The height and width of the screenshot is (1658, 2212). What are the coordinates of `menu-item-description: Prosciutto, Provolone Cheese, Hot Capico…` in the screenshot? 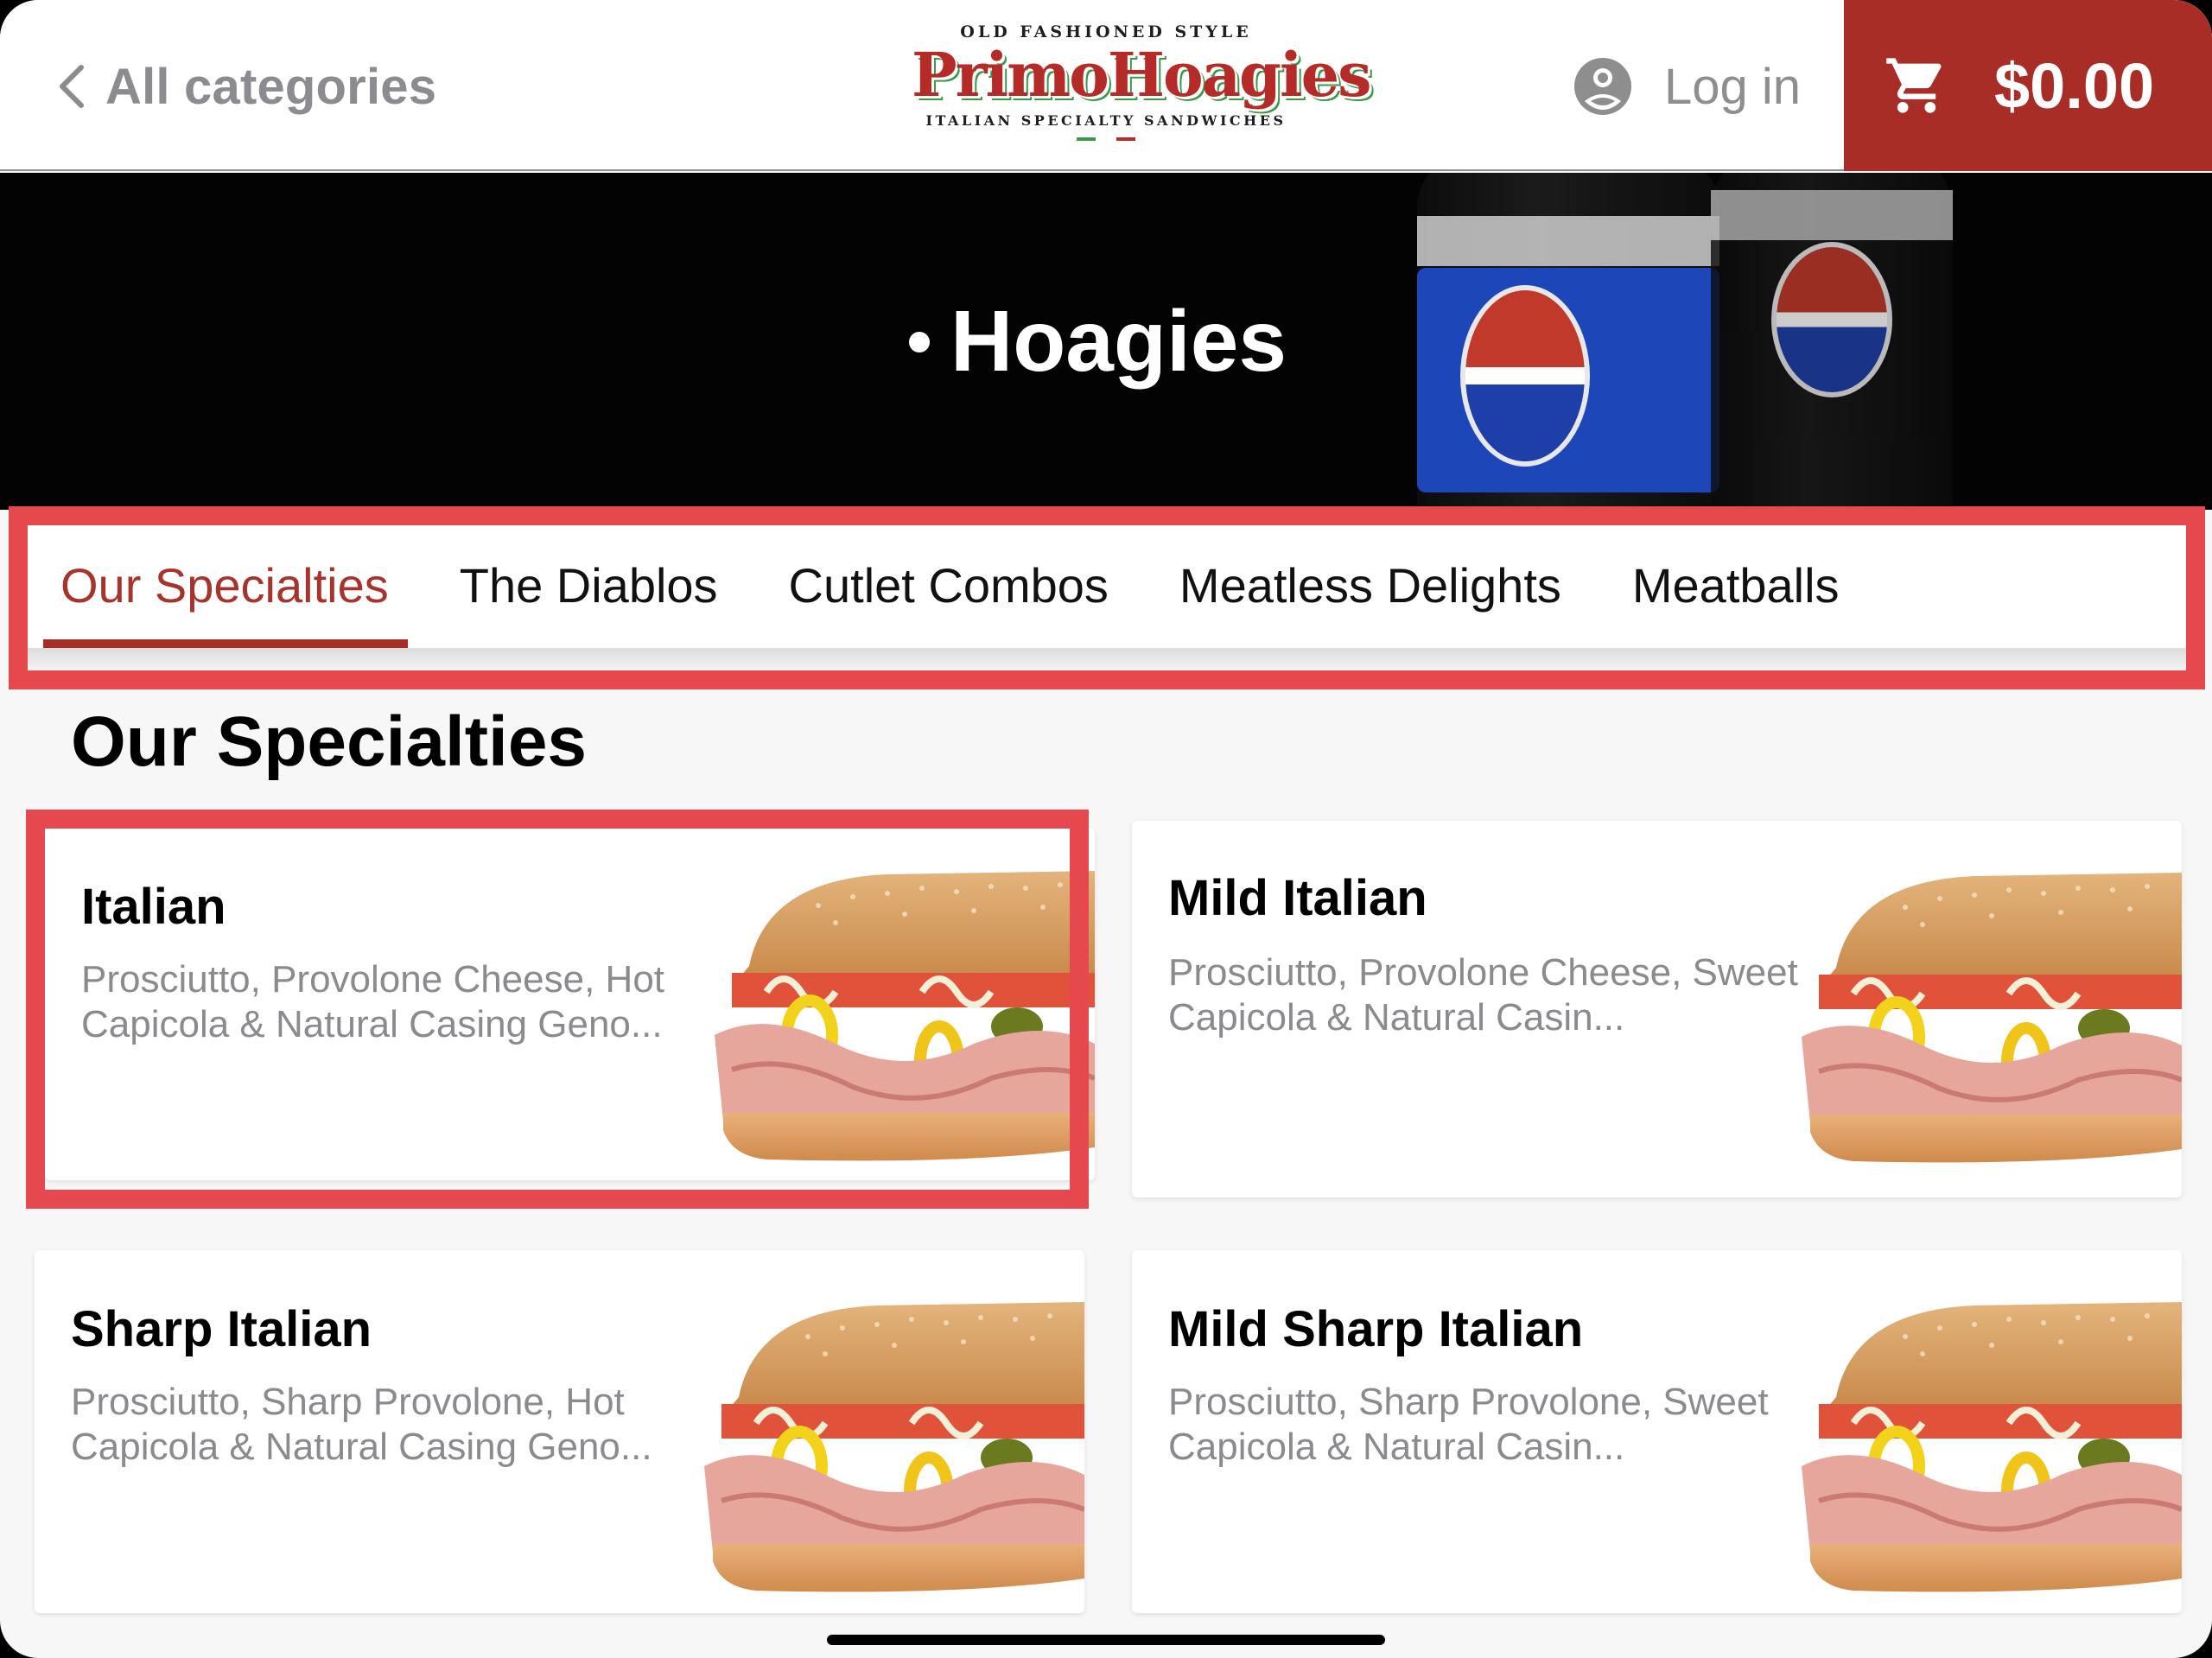 It's located at (373, 1001).